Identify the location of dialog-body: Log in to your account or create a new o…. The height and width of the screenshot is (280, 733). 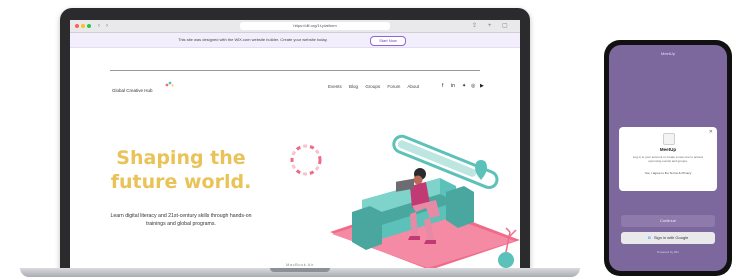
(668, 159).